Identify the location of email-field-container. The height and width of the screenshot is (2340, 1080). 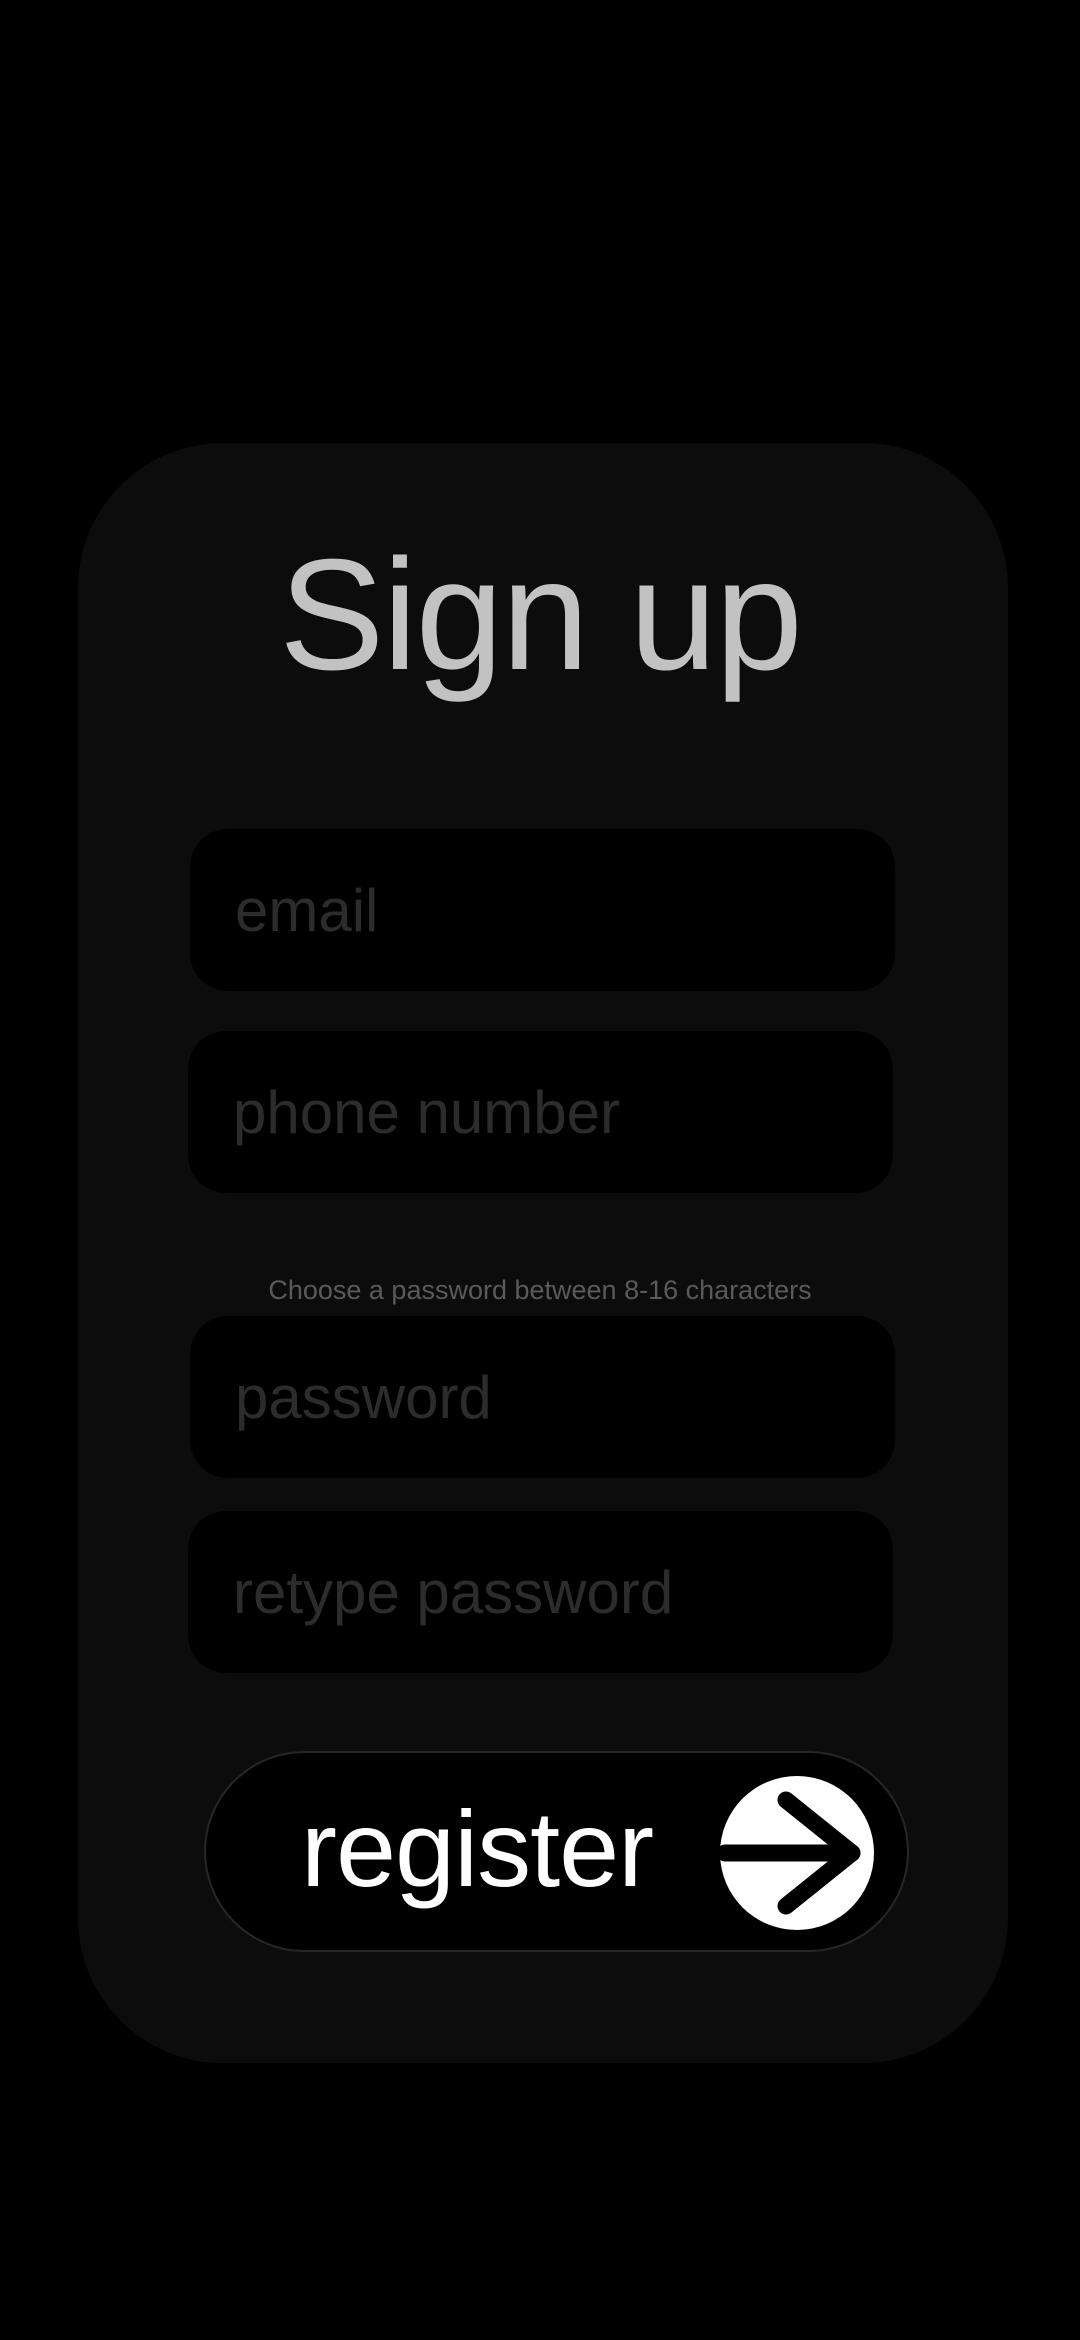
(542, 910).